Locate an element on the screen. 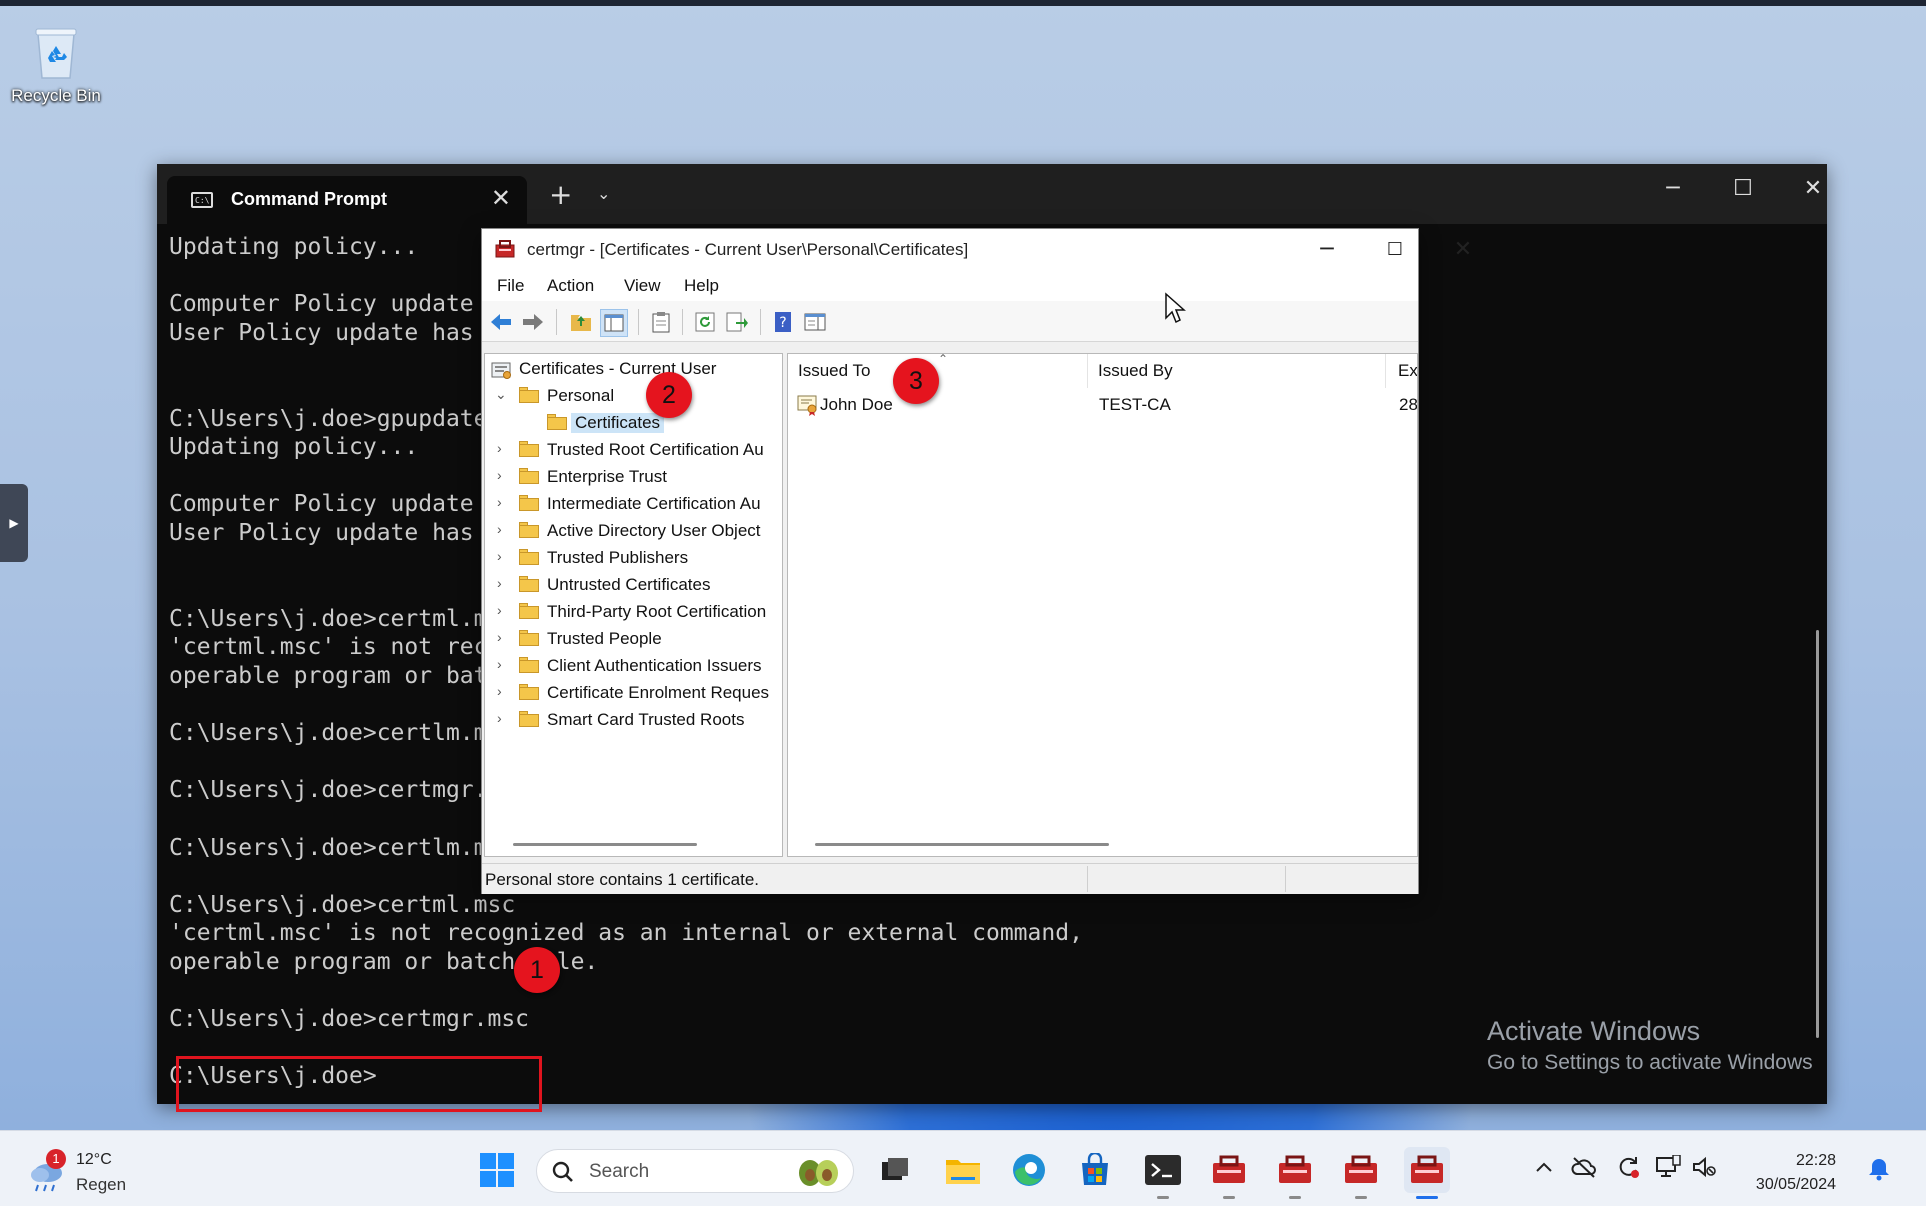  help-icon: ? is located at coordinates (783, 322).